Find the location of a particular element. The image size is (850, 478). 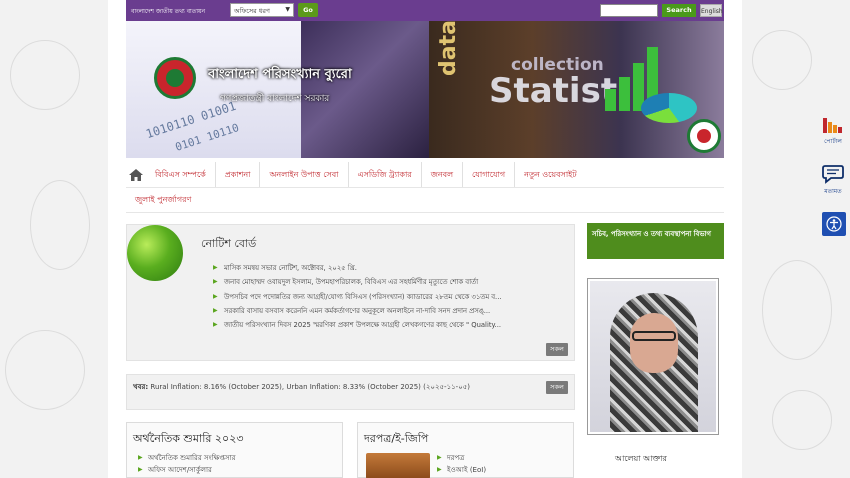

english-language-button: English is located at coordinates (711, 10).